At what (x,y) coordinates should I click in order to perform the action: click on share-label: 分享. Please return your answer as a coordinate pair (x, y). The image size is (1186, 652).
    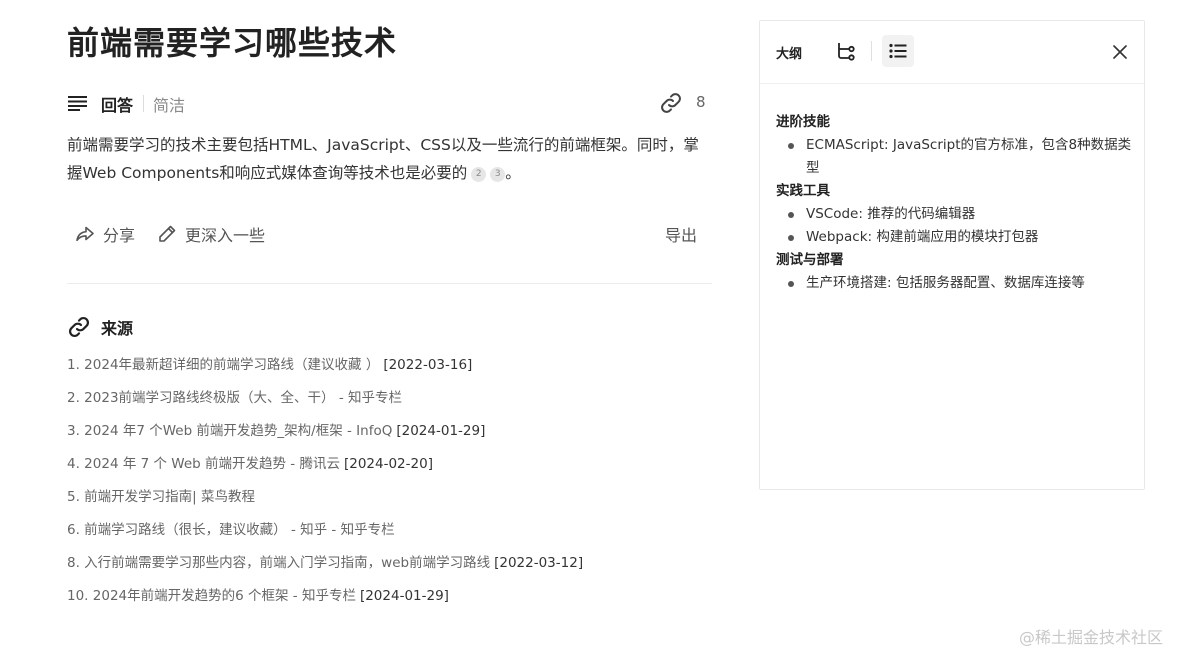
    Looking at the image, I should click on (119, 235).